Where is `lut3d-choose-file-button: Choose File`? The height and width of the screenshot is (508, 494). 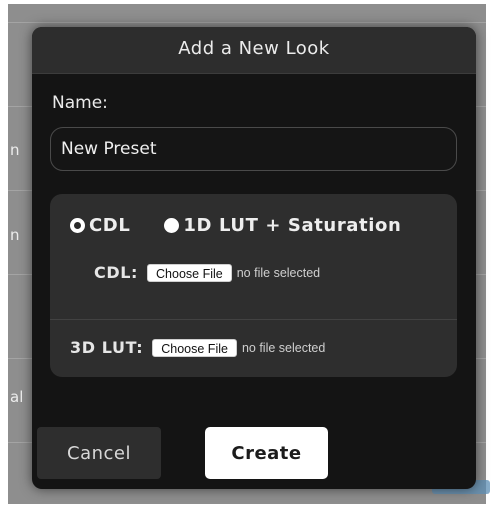
lut3d-choose-file-button: Choose File is located at coordinates (194, 347).